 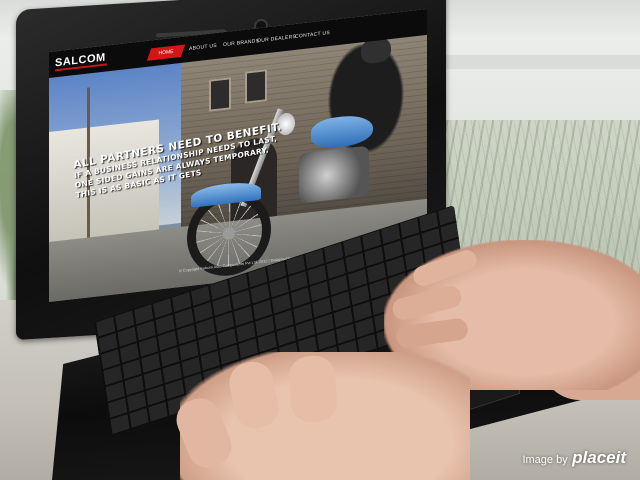 I want to click on left-hand-finger, so click(x=313, y=389).